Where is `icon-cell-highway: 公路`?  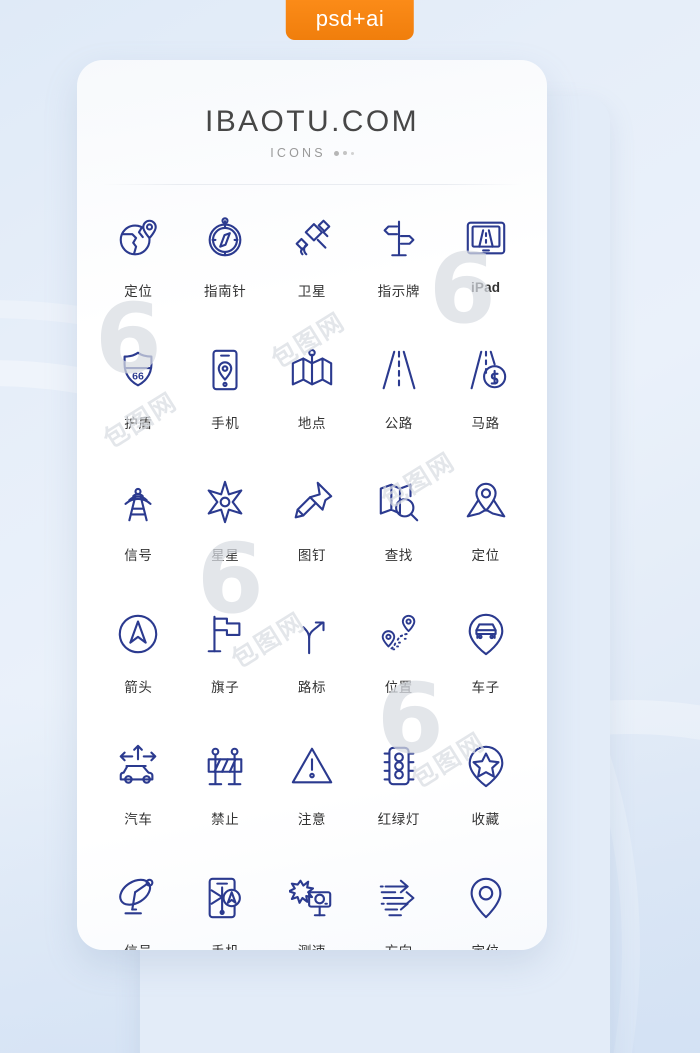 icon-cell-highway: 公路 is located at coordinates (398, 393).